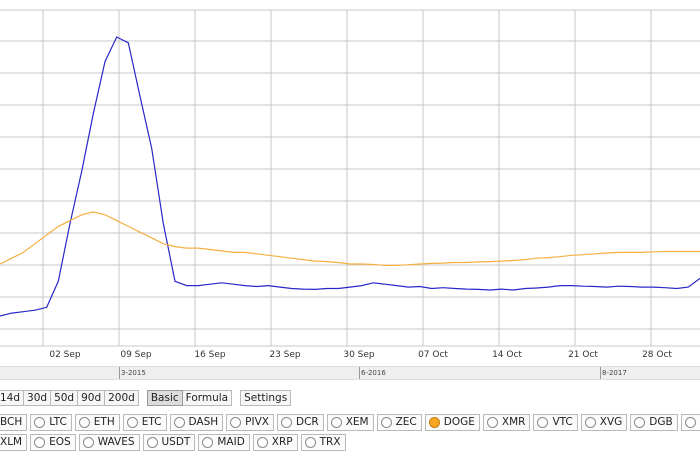  I want to click on coin-label: PIVX, so click(257, 422).